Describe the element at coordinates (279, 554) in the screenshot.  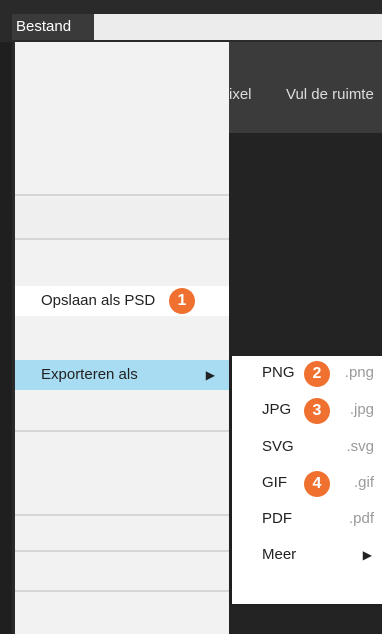
I see `submenu-item-more-label: Meer` at that location.